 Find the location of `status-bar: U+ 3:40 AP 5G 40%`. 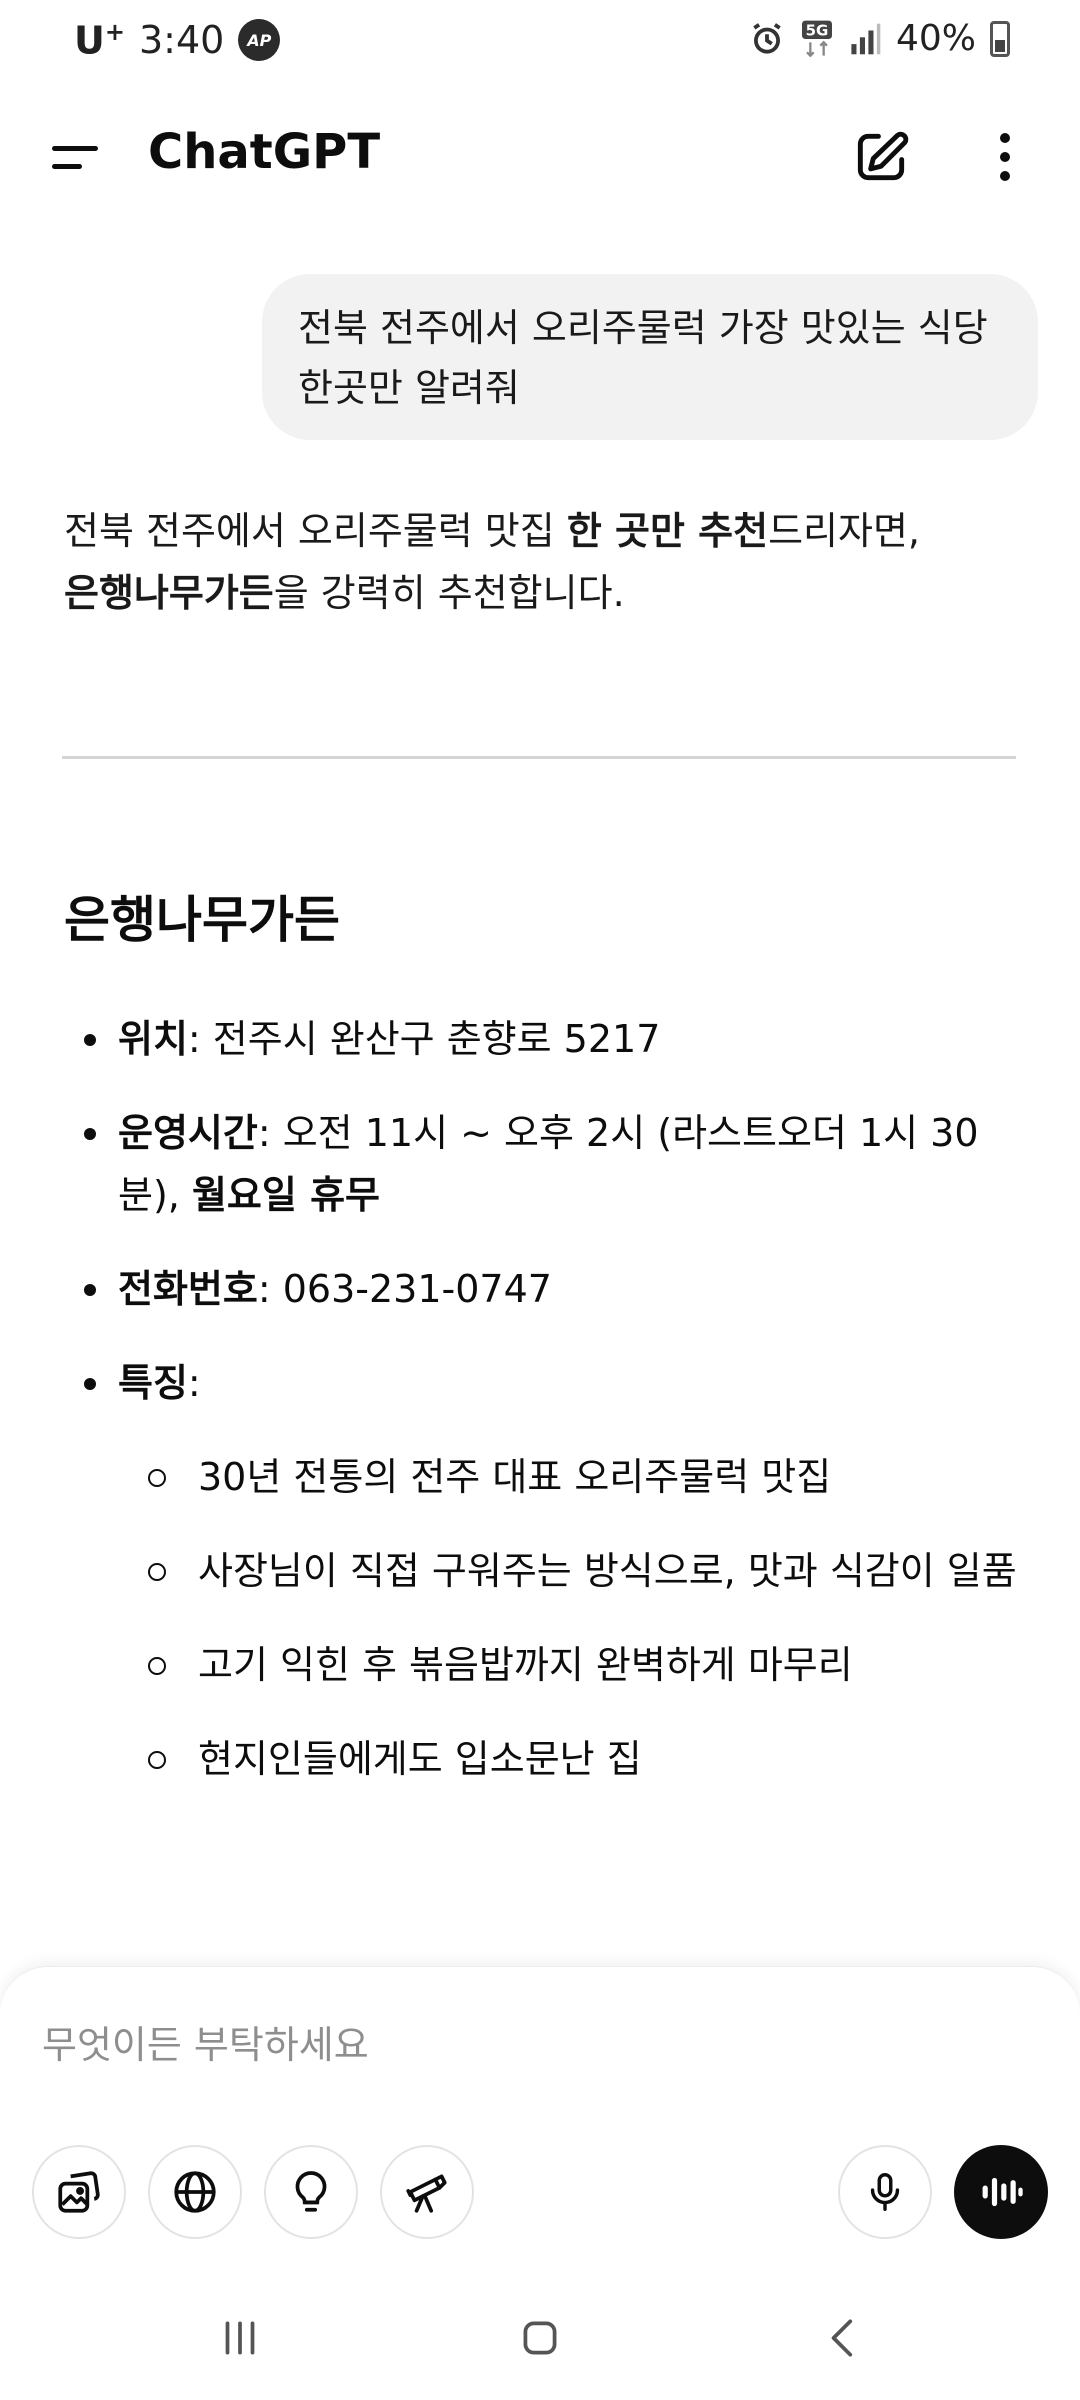

status-bar: U+ 3:40 AP 5G 40% is located at coordinates (540, 44).